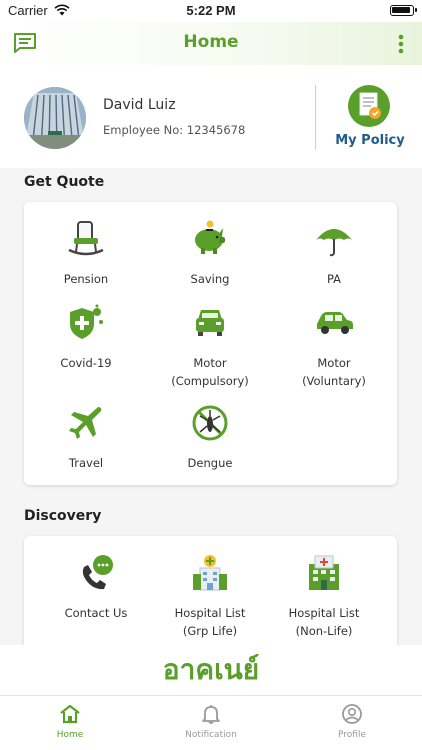 The height and width of the screenshot is (750, 422). What do you see at coordinates (210, 423) in the screenshot?
I see `mosquito-icon` at bounding box center [210, 423].